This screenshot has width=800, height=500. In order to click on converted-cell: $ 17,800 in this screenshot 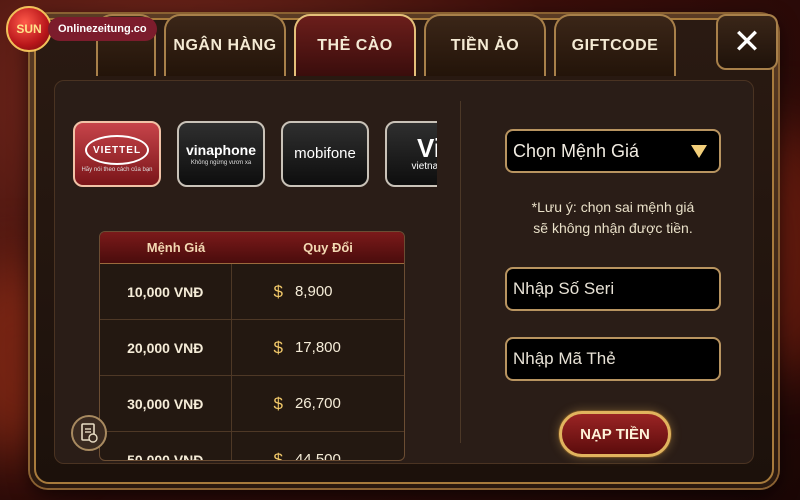, I will do `click(318, 347)`.